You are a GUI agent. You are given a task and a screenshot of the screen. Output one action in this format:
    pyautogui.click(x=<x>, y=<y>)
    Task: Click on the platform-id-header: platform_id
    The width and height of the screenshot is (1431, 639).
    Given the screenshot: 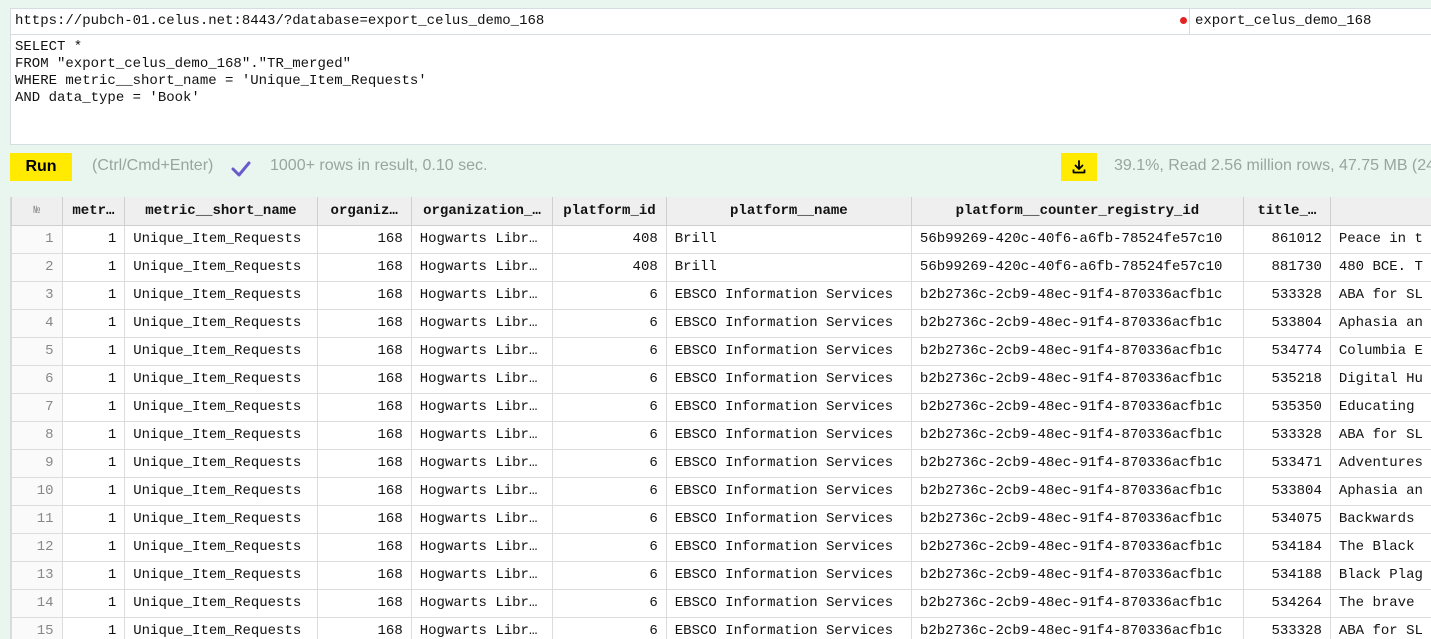 What is the action you would take?
    pyautogui.click(x=609, y=211)
    